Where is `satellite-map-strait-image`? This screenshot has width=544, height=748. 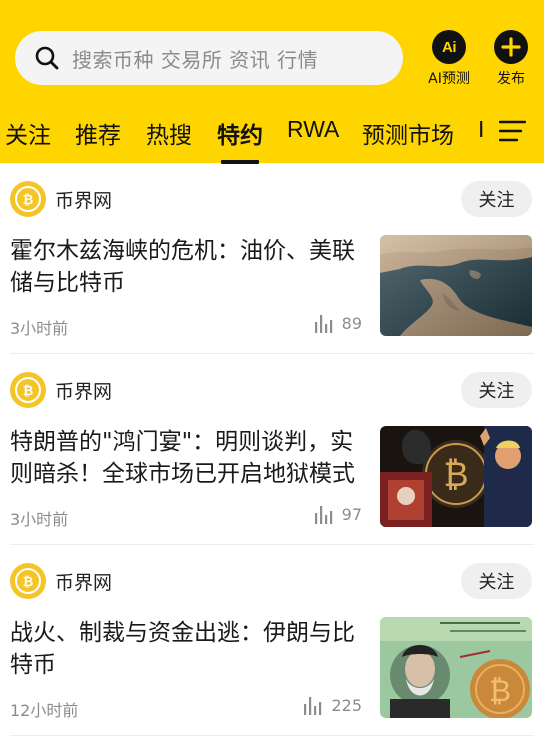
satellite-map-strait-image is located at coordinates (456, 285).